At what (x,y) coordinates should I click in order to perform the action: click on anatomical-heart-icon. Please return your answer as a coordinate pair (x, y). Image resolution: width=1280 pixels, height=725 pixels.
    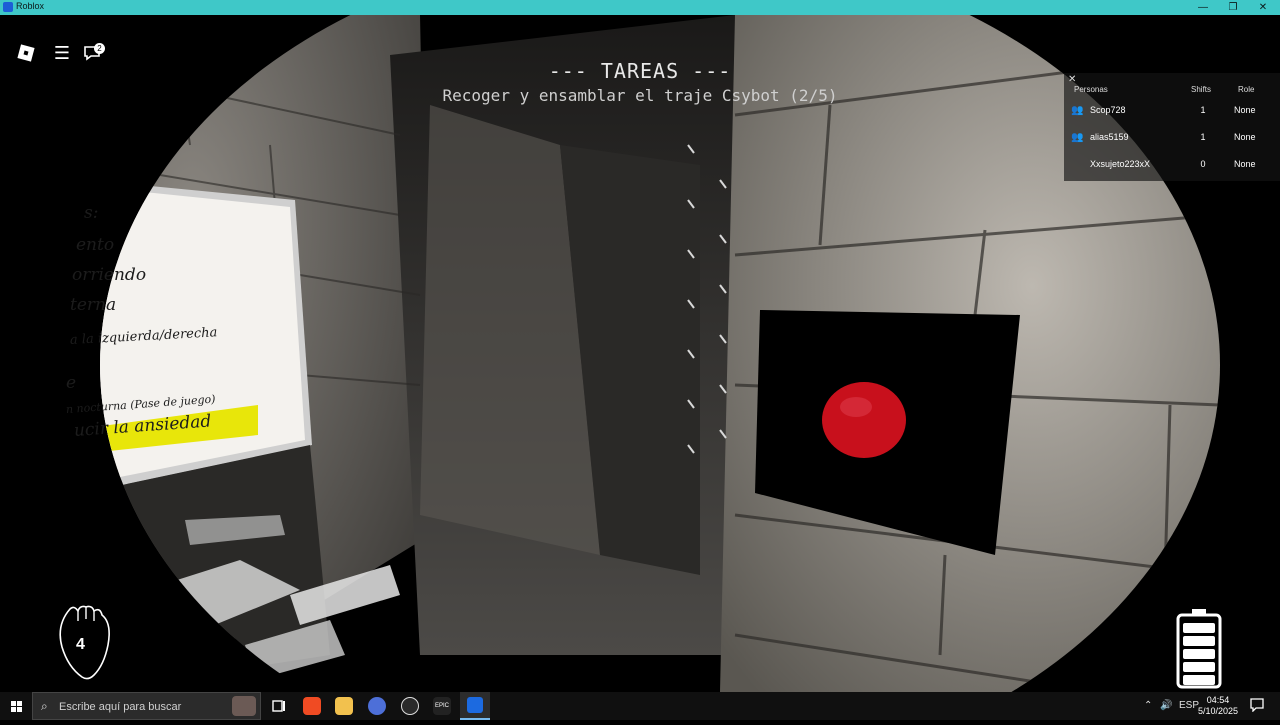
    Looking at the image, I should click on (84, 642).